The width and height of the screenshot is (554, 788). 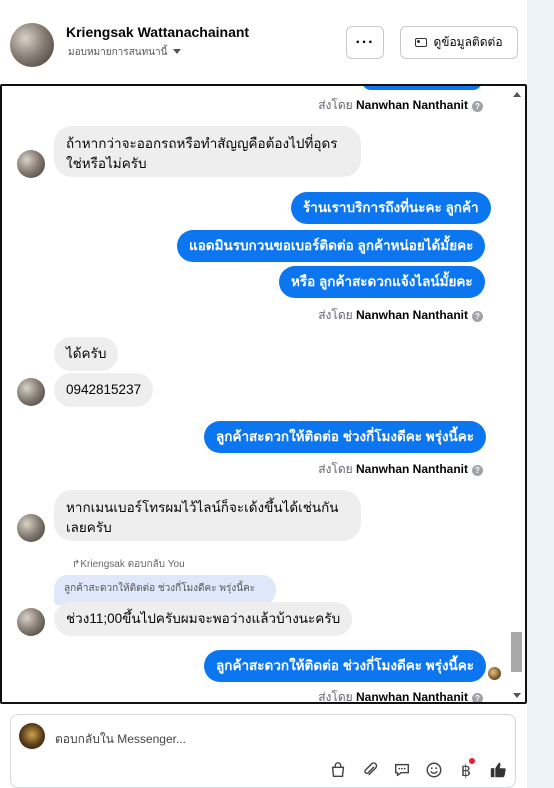 What do you see at coordinates (468, 42) in the screenshot?
I see `view-contact-info-label: ดูข้อมูลติดต่อ` at bounding box center [468, 42].